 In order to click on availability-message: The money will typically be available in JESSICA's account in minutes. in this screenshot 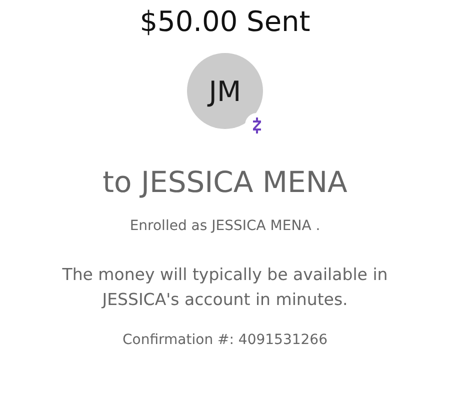, I will do `click(225, 287)`.